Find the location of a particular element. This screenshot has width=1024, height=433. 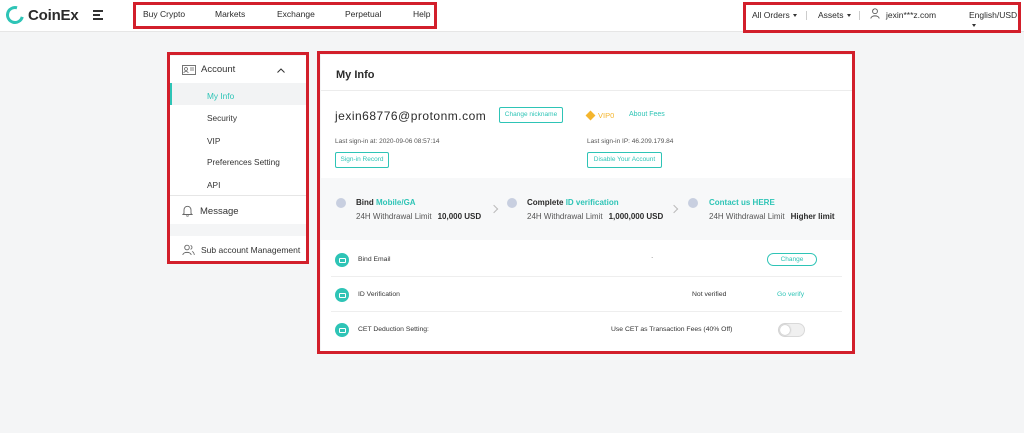

coinex-logo: CoinEx is located at coordinates (40, 15).